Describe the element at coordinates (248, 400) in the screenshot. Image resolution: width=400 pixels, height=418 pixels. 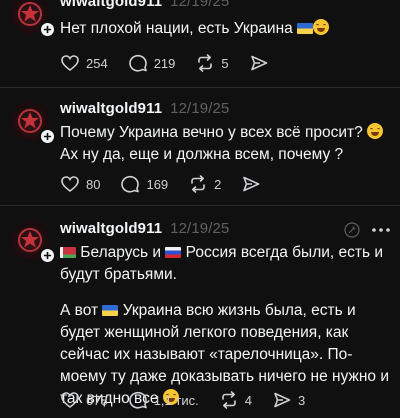
I see `repost-count: 4` at that location.